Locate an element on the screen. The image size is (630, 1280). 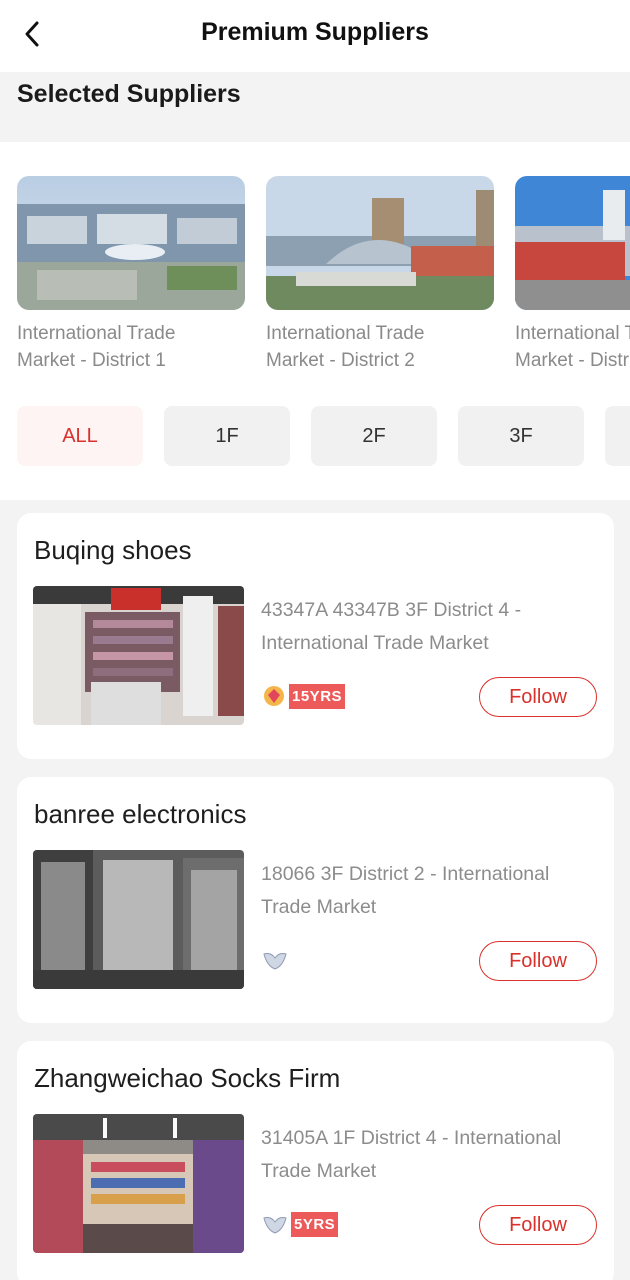
supplier-badges: 15YRS is located at coordinates (303, 696).